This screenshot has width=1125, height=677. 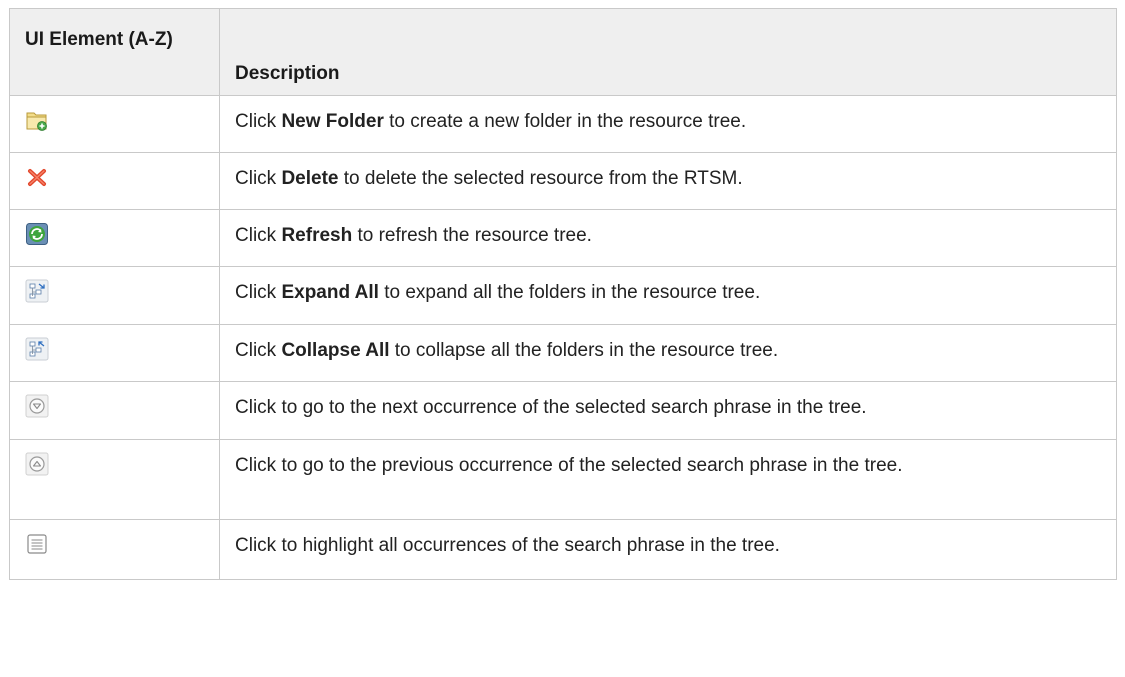 I want to click on new-folder-icon, so click(x=37, y=120).